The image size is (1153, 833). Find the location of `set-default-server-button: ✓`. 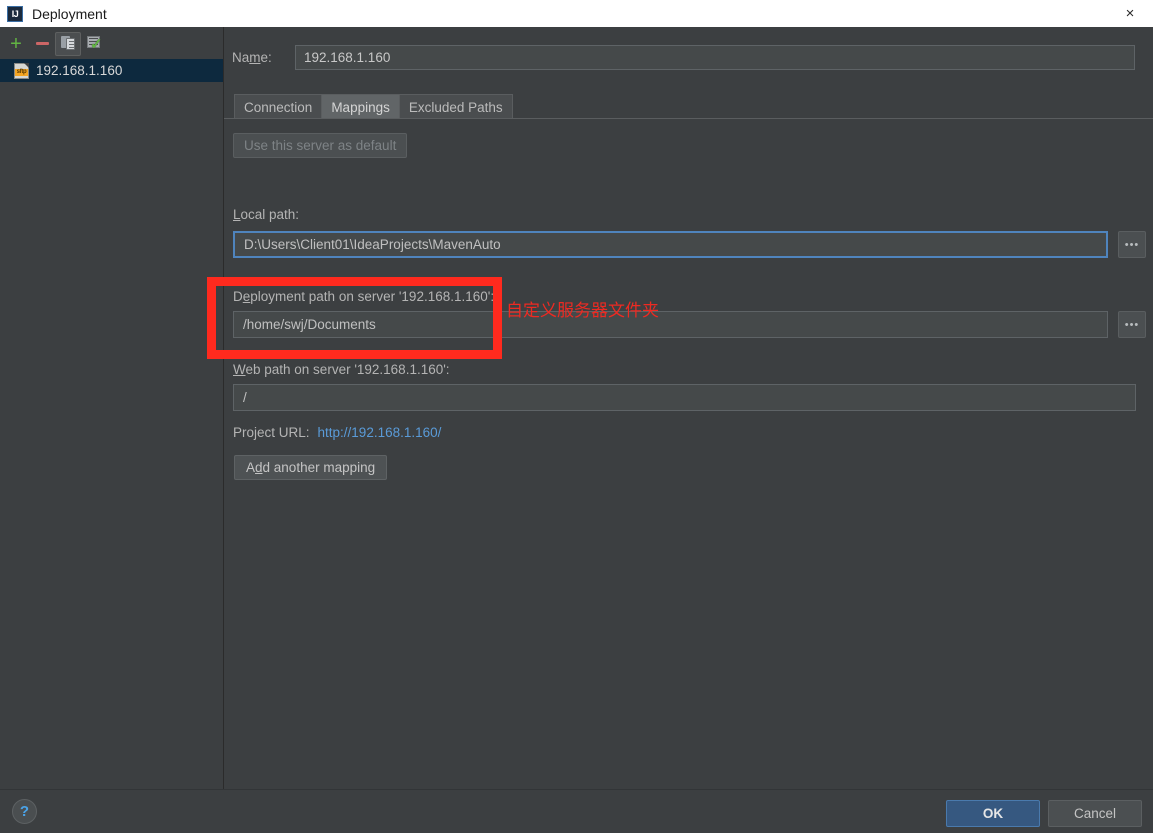

set-default-server-button: ✓ is located at coordinates (94, 44).